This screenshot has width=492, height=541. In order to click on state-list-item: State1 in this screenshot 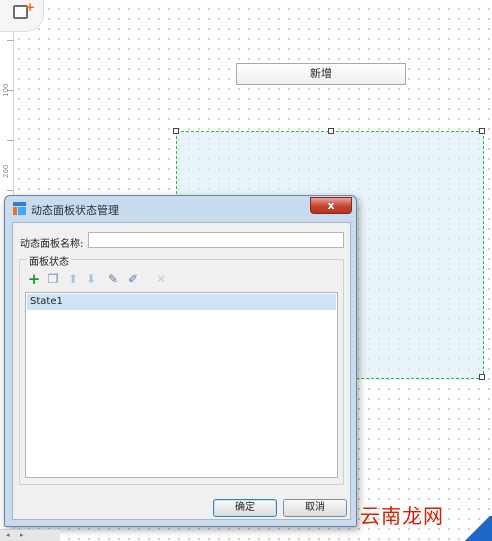, I will do `click(181, 302)`.